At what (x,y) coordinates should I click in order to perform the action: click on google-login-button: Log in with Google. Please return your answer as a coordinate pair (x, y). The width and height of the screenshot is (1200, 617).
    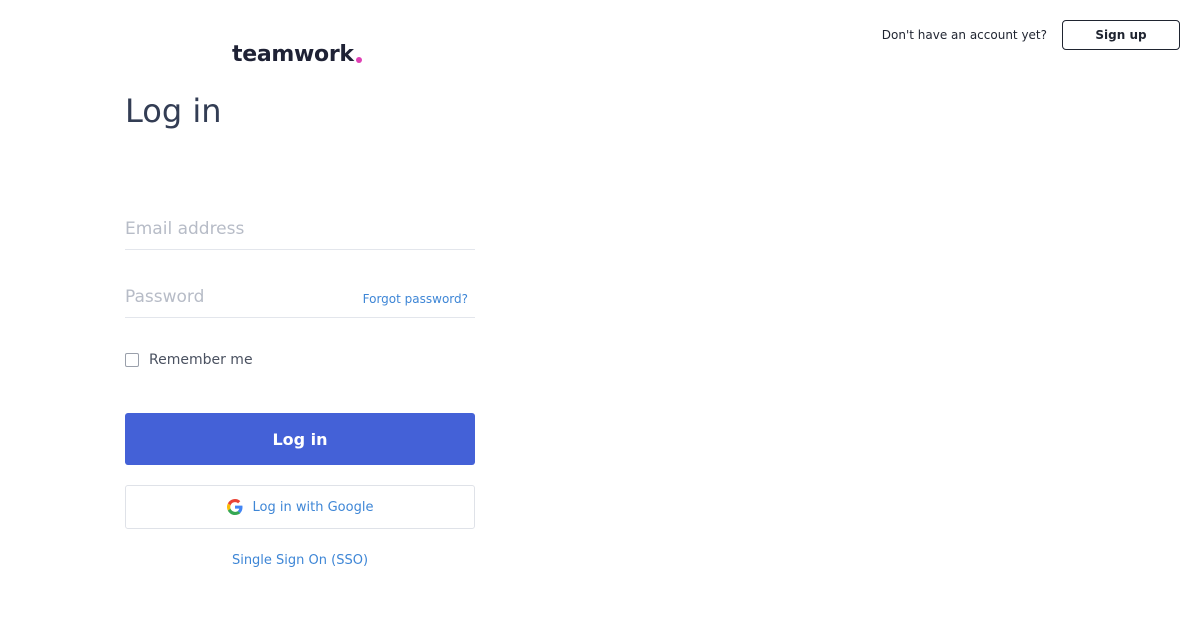
    Looking at the image, I should click on (300, 507).